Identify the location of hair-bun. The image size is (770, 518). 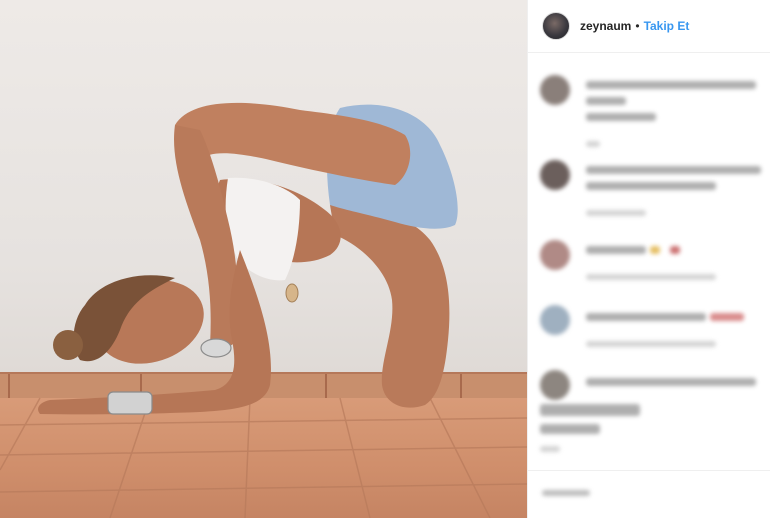
(68, 345).